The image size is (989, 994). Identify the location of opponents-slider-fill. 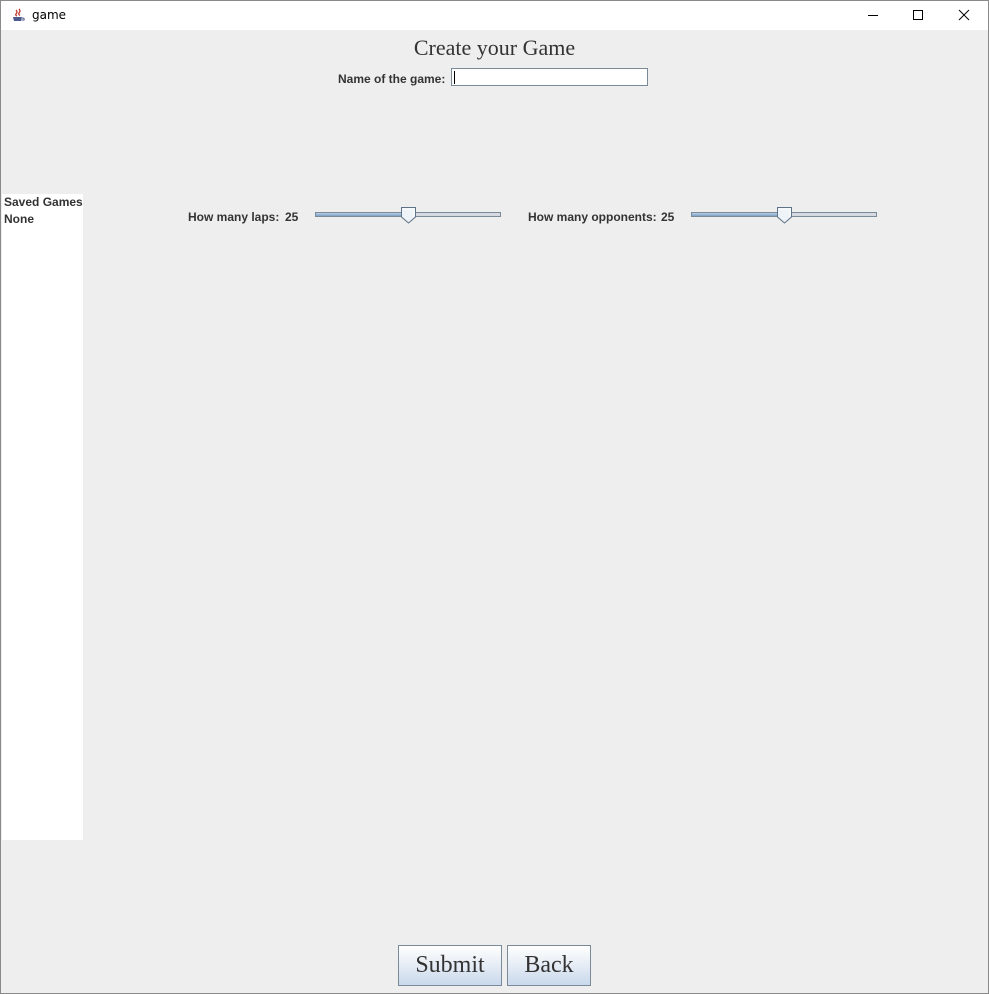
(738, 214).